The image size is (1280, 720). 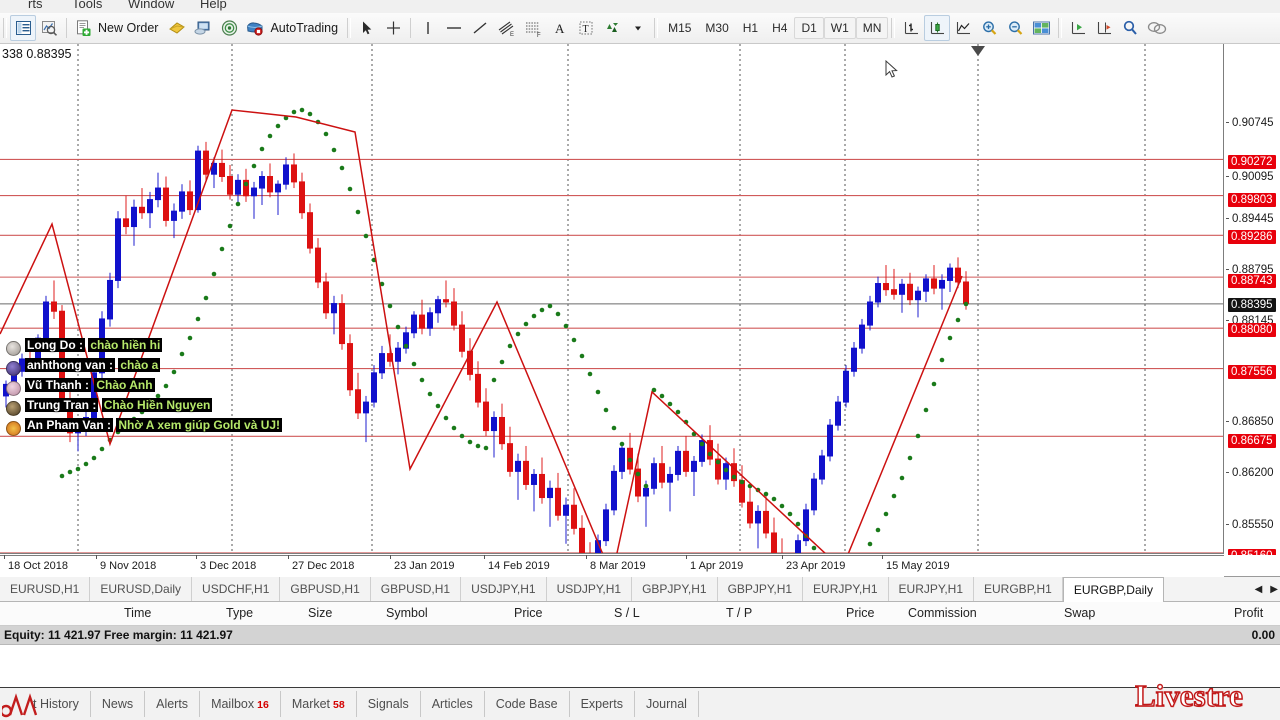 What do you see at coordinates (612, 28) in the screenshot?
I see `shapes-button` at bounding box center [612, 28].